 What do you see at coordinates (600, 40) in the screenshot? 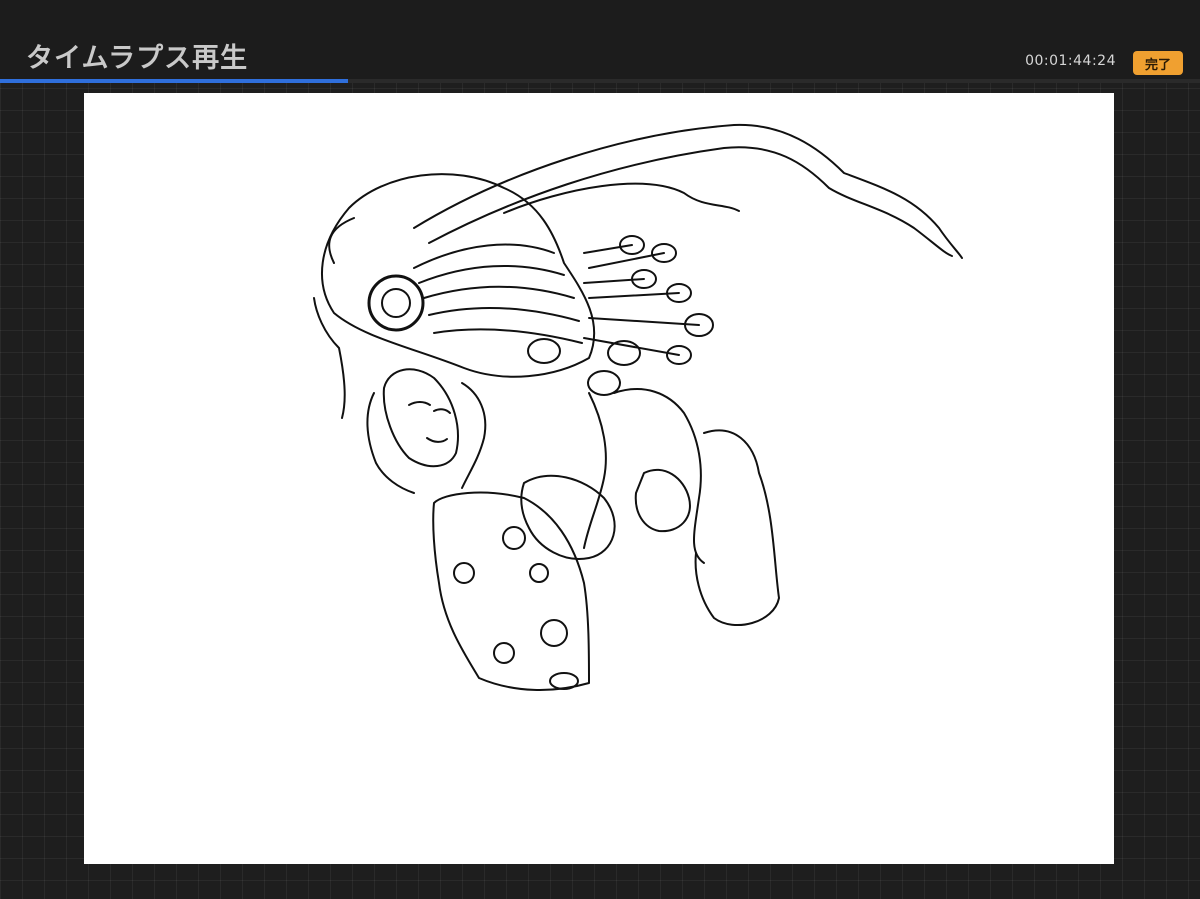
I see `top-bar: タイムラプス再生 00:01:44:24 完了` at bounding box center [600, 40].